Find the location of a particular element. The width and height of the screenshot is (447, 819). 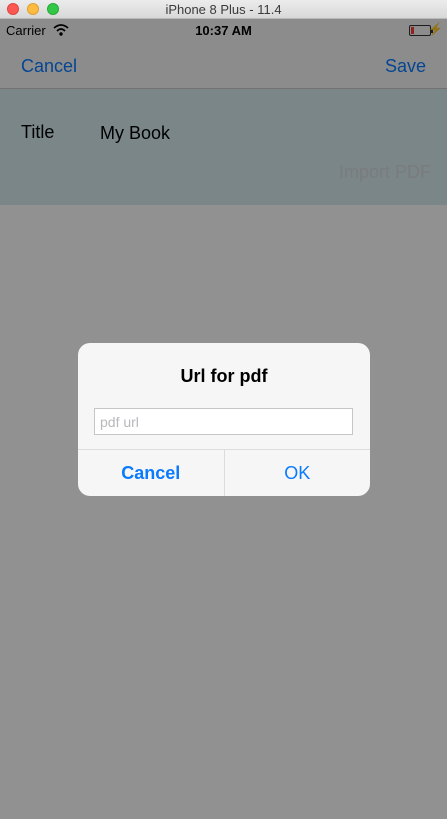

alert-ok-button: OK is located at coordinates (298, 473).